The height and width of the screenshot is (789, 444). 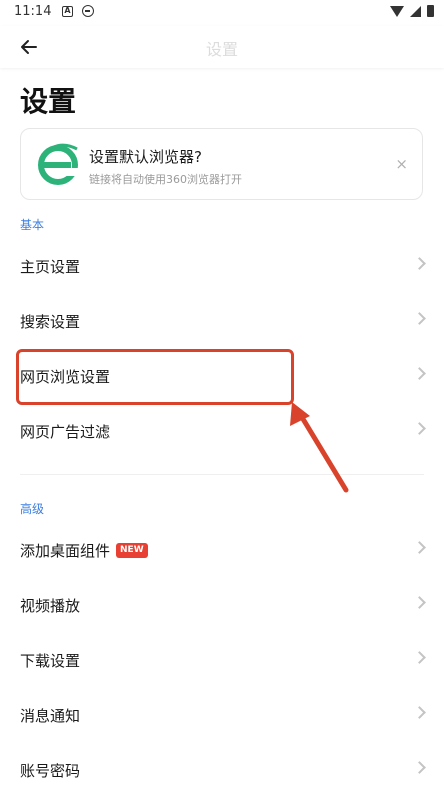 I want to click on page-title: 设置, so click(x=48, y=101).